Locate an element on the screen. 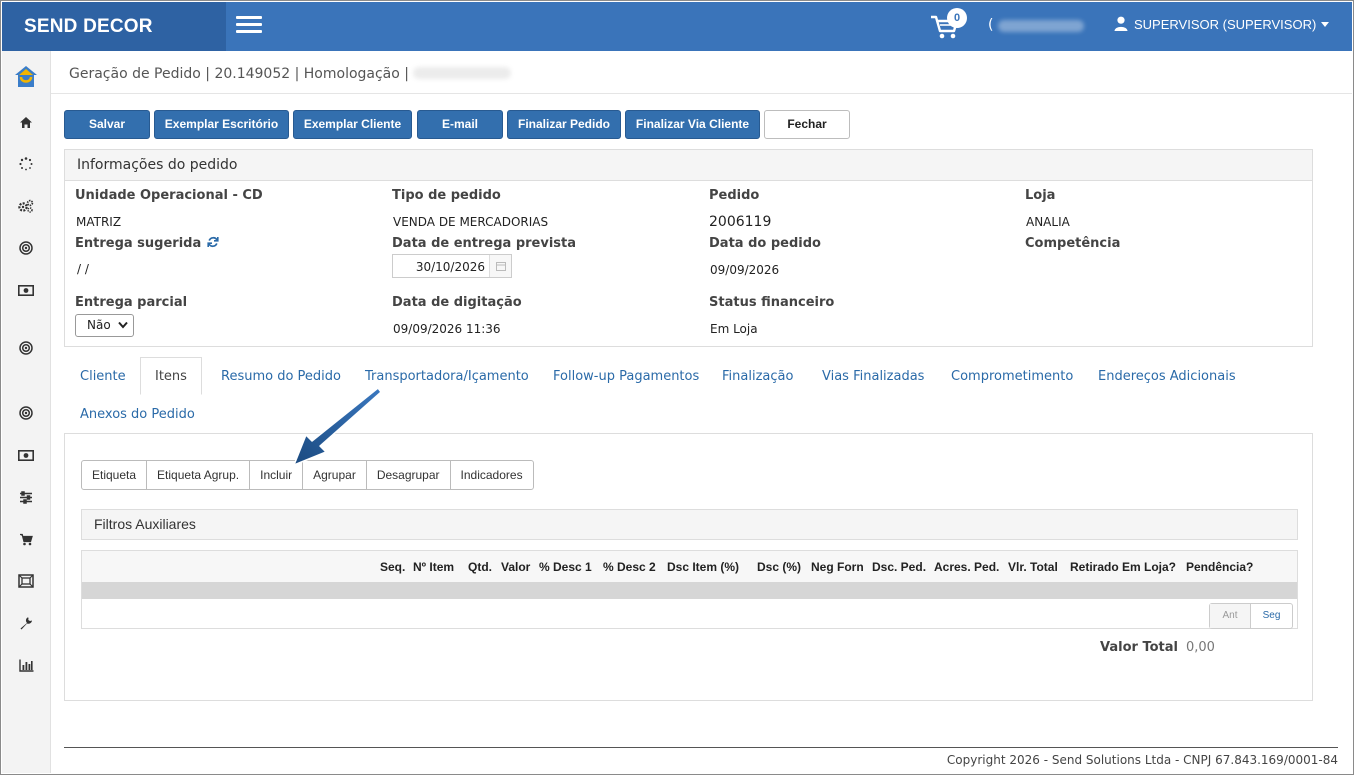 This screenshot has width=1354, height=775. panel-heading: Informações do pedido is located at coordinates (688, 165).